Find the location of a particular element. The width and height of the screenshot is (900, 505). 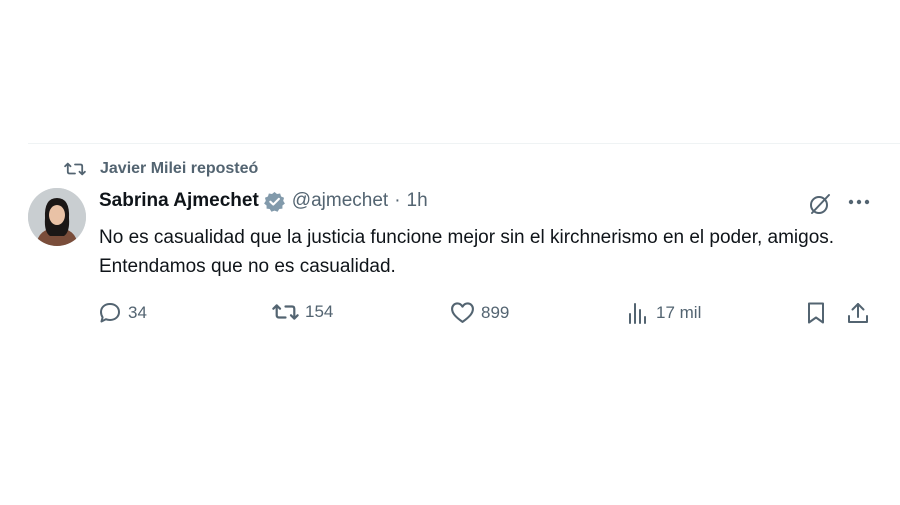

like-button: 899 is located at coordinates (479, 312).